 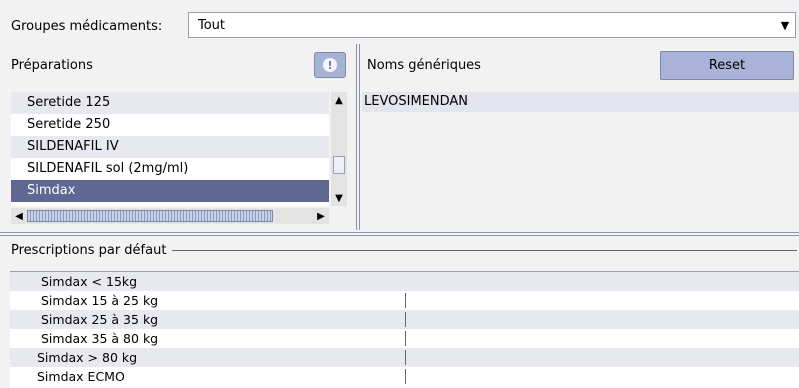 What do you see at coordinates (424, 65) in the screenshot?
I see `generic-names-label: Noms génériques` at bounding box center [424, 65].